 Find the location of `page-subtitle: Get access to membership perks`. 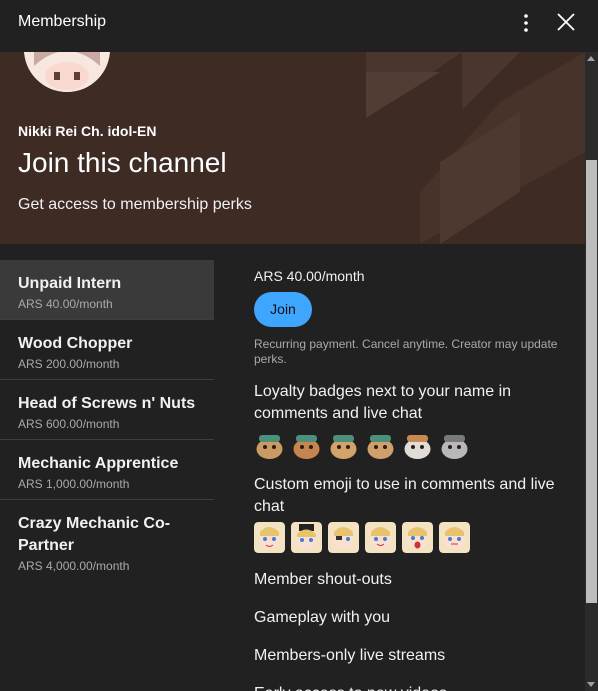

page-subtitle: Get access to membership perks is located at coordinates (135, 204).